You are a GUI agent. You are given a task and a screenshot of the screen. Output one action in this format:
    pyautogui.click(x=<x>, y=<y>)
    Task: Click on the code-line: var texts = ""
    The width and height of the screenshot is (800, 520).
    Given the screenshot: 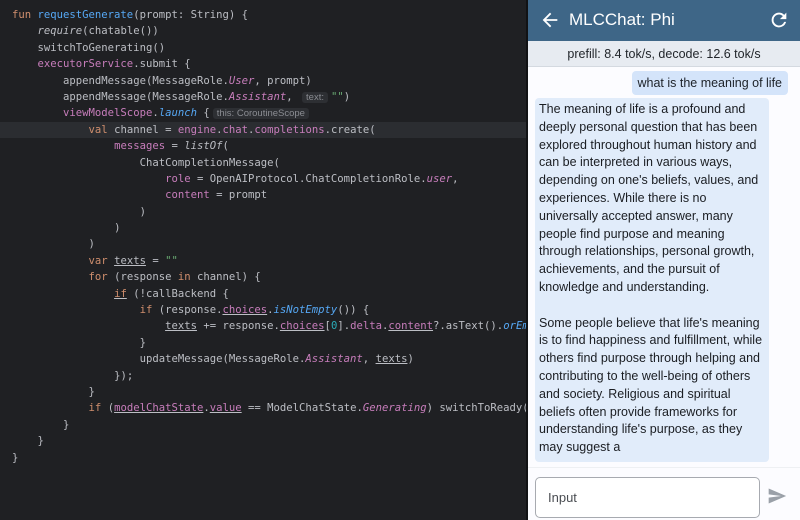 What is the action you would take?
    pyautogui.click(x=269, y=261)
    